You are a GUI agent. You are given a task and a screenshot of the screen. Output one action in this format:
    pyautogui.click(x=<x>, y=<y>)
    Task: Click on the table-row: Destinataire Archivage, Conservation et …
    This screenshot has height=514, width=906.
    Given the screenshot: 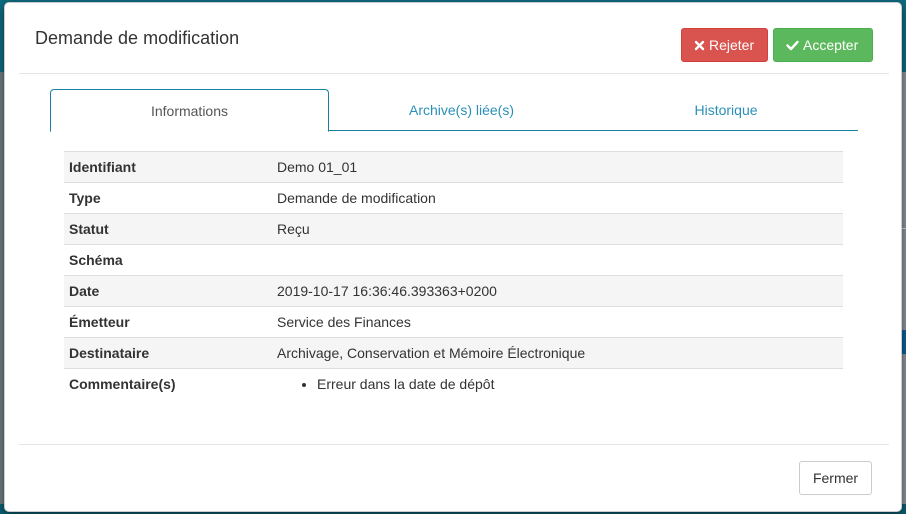 What is the action you would take?
    pyautogui.click(x=453, y=353)
    